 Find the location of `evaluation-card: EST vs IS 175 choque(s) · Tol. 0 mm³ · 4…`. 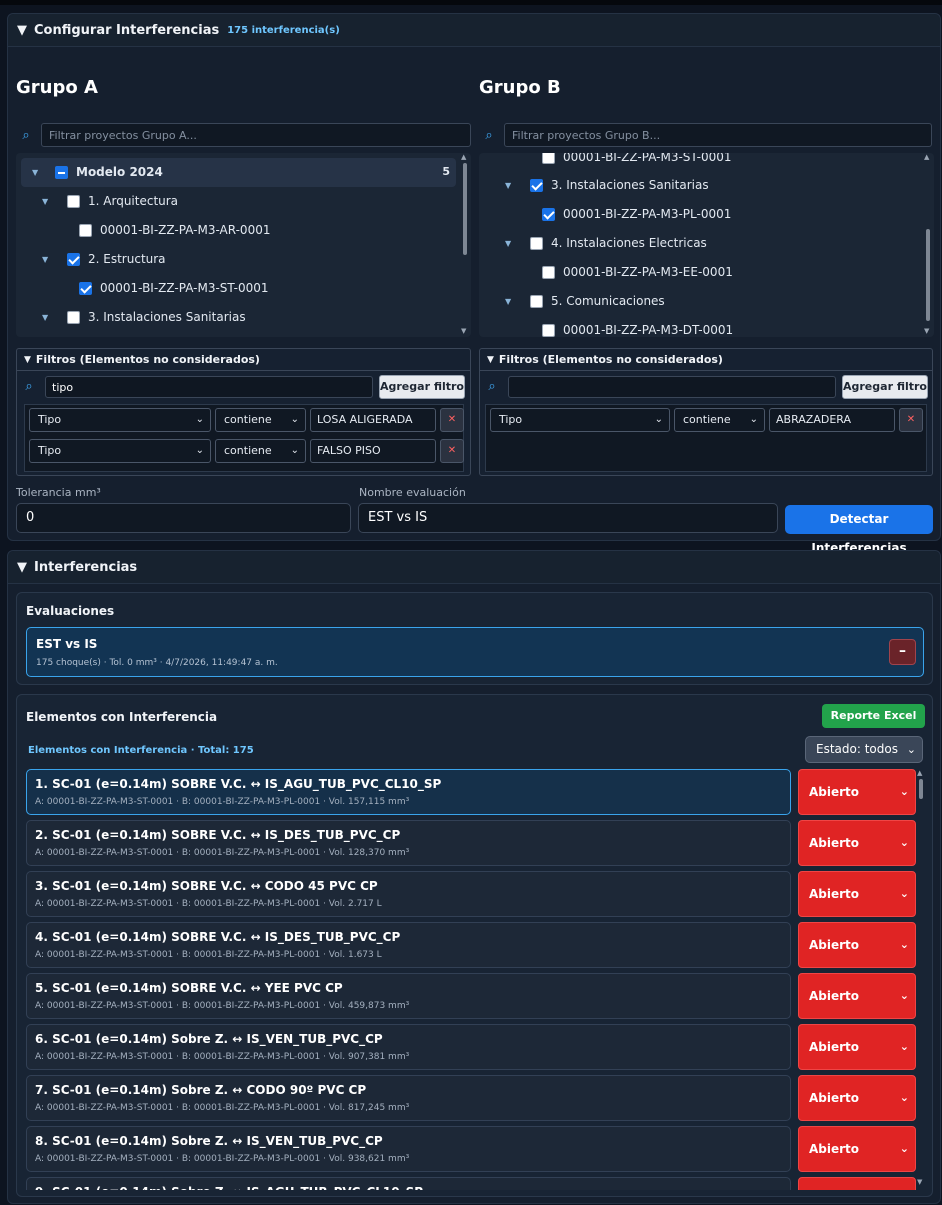

evaluation-card: EST vs IS 175 choque(s) · Tol. 0 mm³ · 4… is located at coordinates (475, 652).